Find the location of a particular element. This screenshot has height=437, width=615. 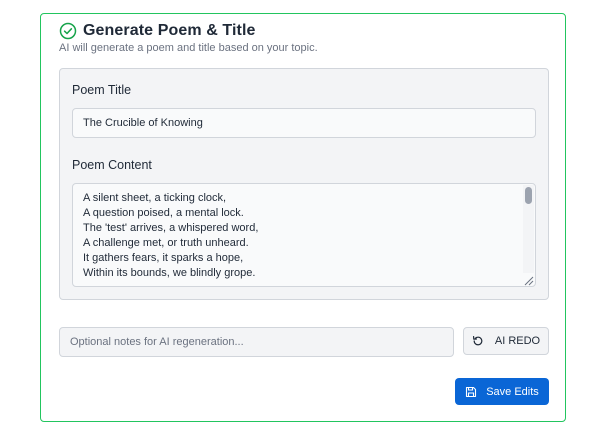

ai-redo-button: AI REDO is located at coordinates (506, 341).